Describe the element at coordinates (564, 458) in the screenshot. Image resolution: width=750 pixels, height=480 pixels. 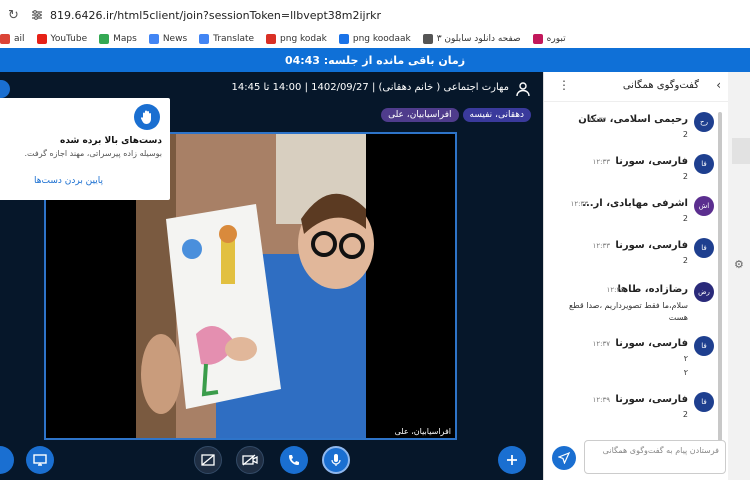
I see `send-icon` at that location.